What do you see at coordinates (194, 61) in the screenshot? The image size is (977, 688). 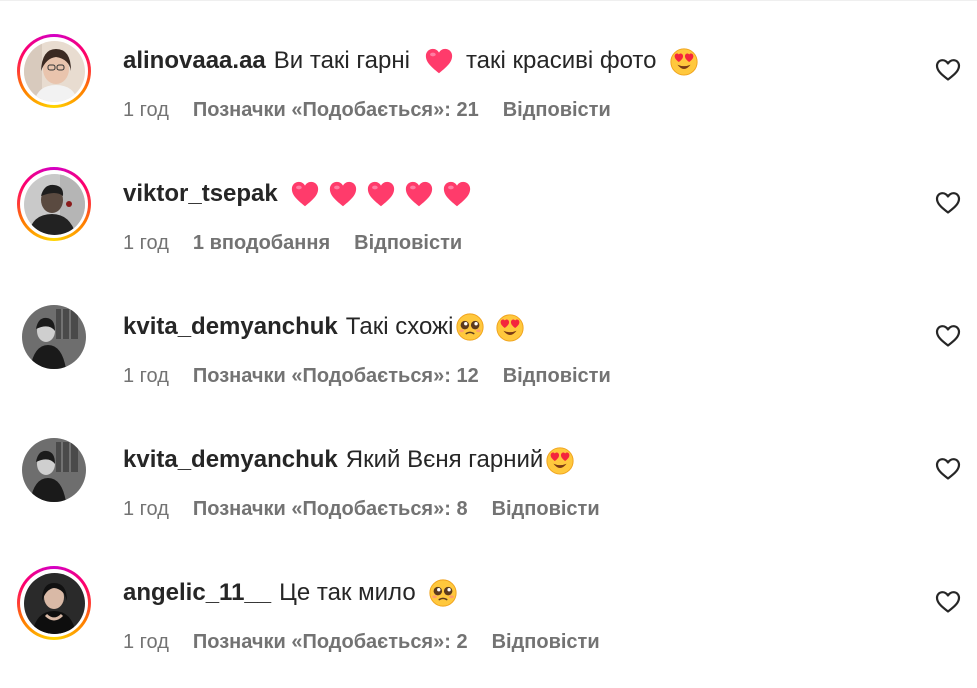 I see `comment-username: alinovaaa.aa` at bounding box center [194, 61].